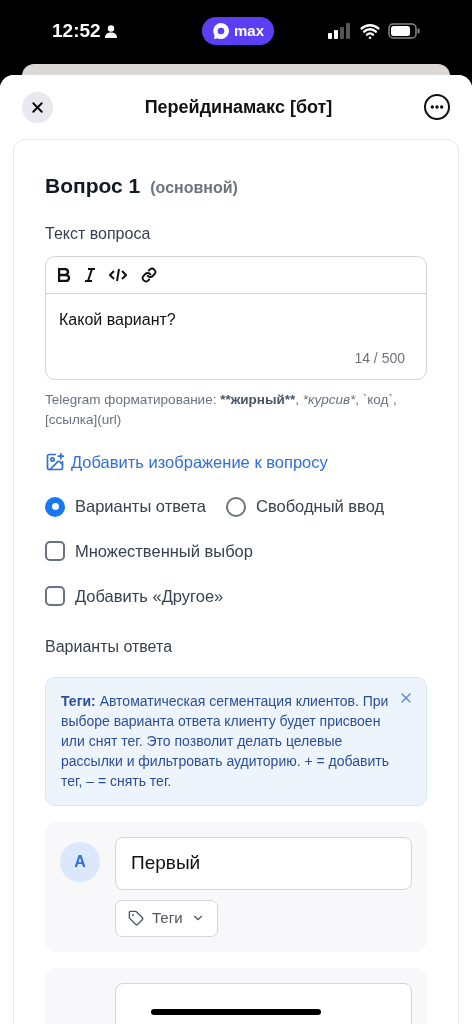 Image resolution: width=472 pixels, height=1024 pixels. Describe the element at coordinates (263, 1003) in the screenshot. I see `answer-input` at that location.